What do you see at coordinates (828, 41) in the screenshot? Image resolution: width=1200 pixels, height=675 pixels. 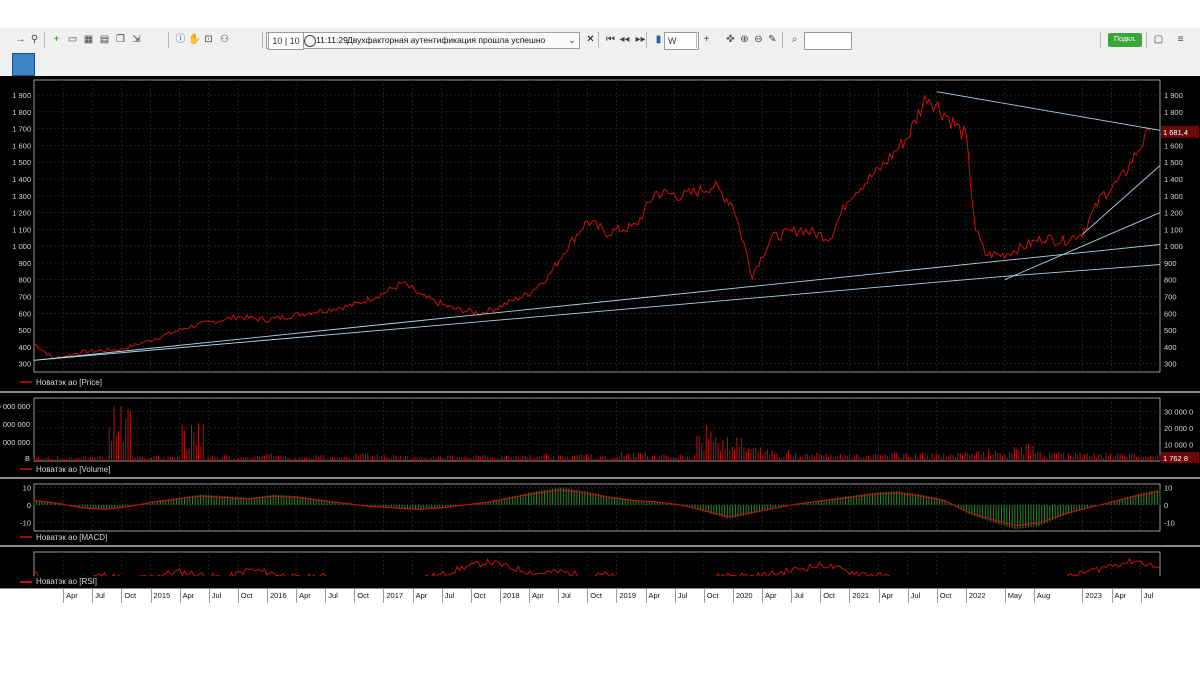 I see `search-input` at bounding box center [828, 41].